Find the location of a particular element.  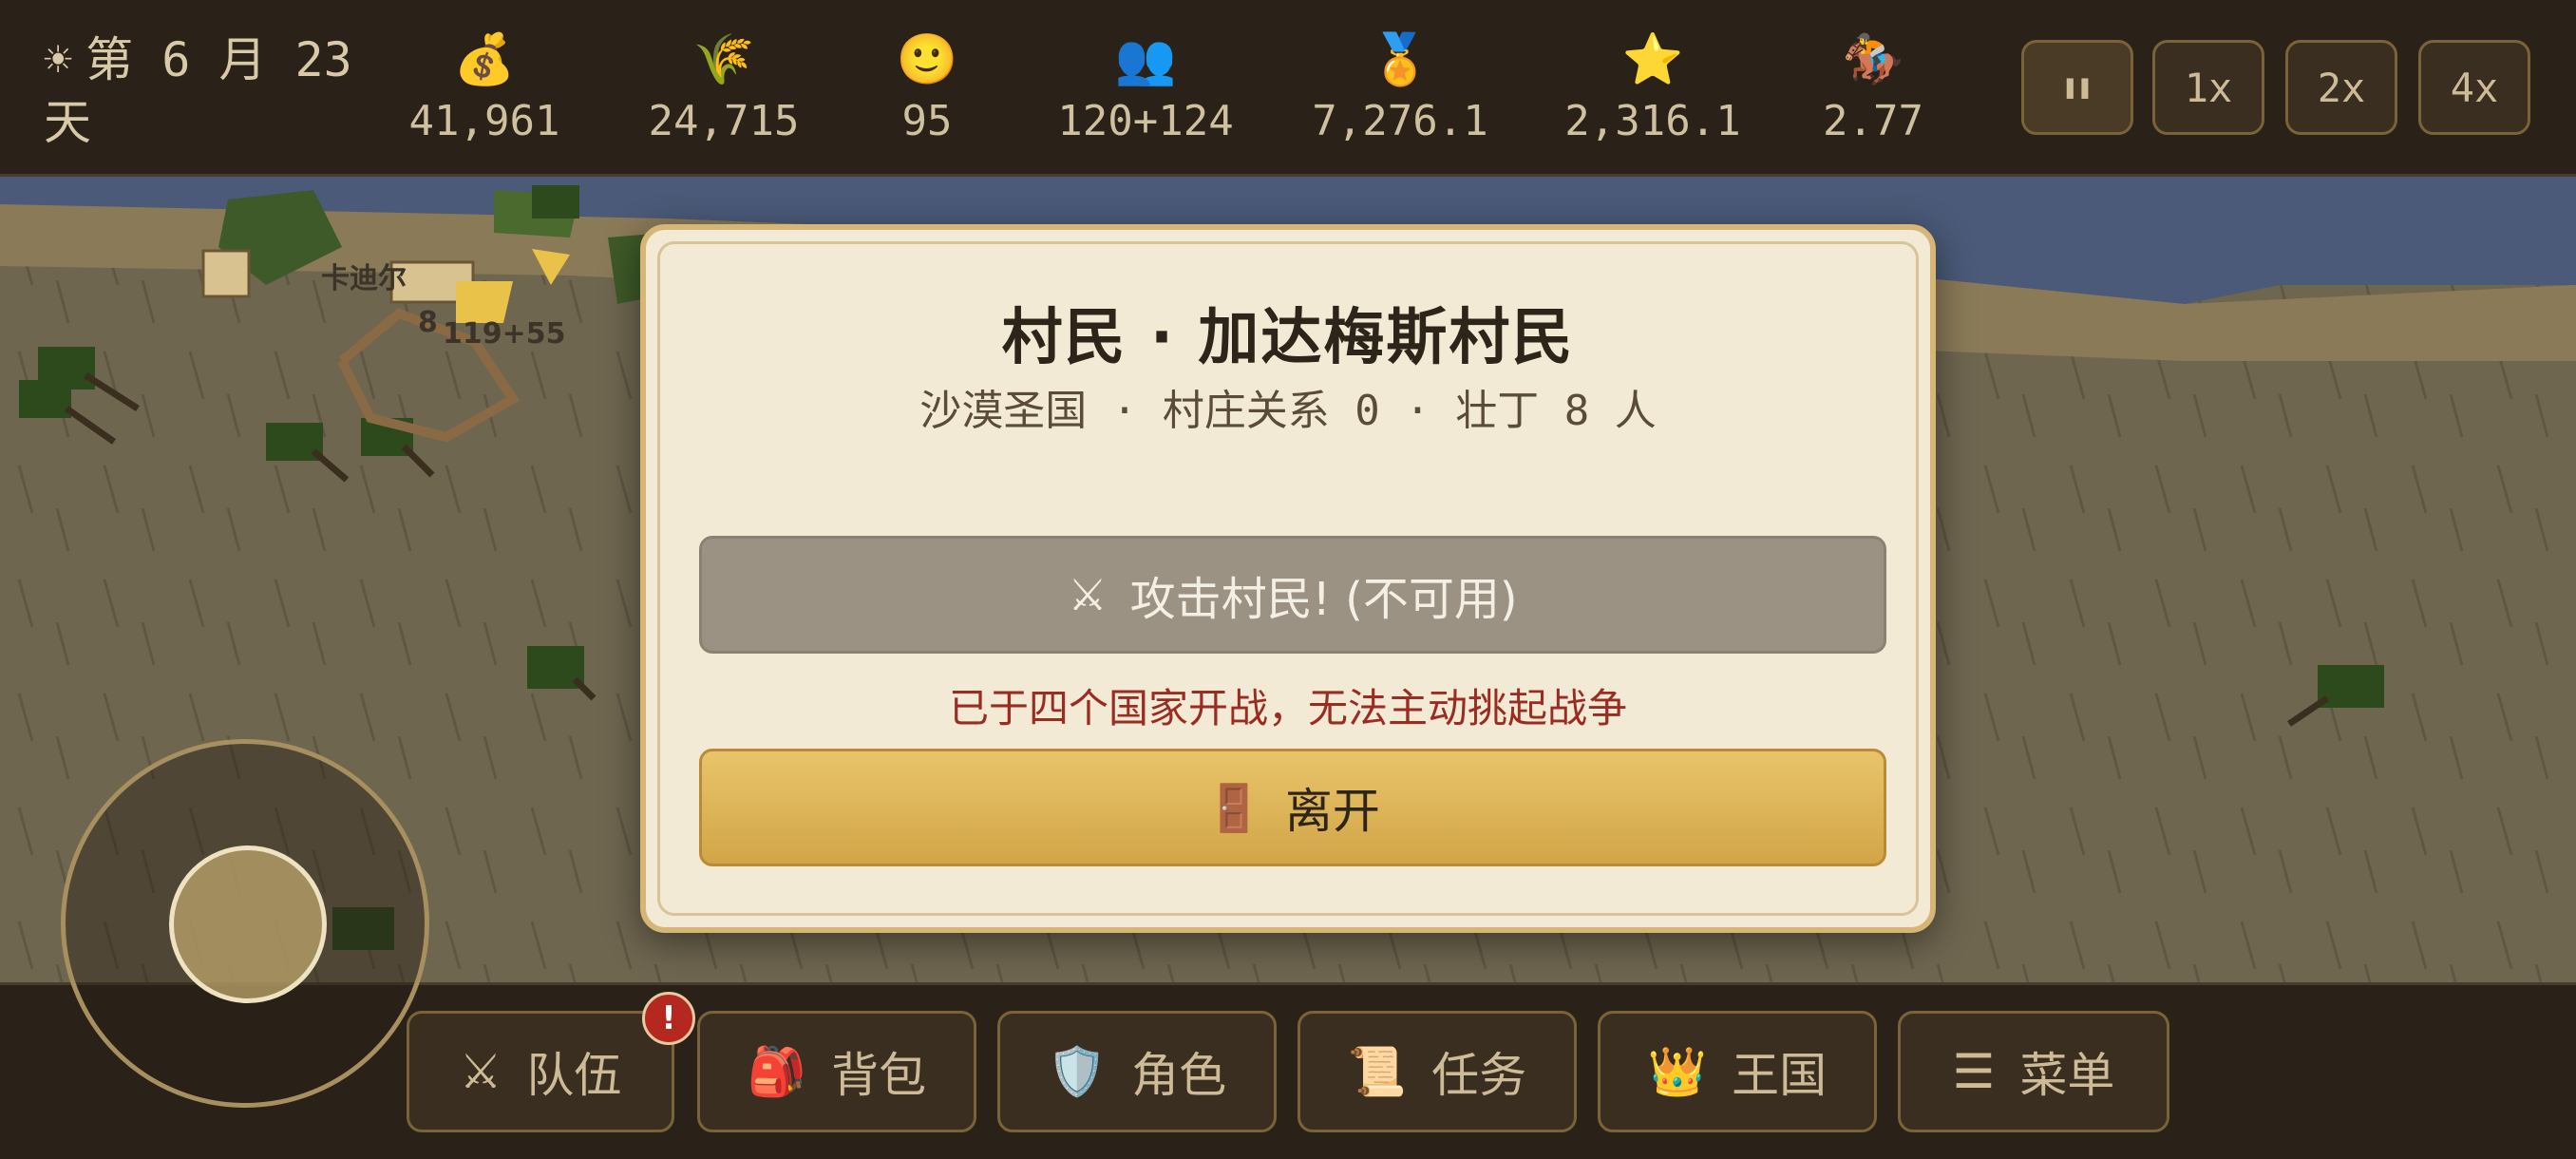

stat-value: 2,316.1 is located at coordinates (1652, 121).